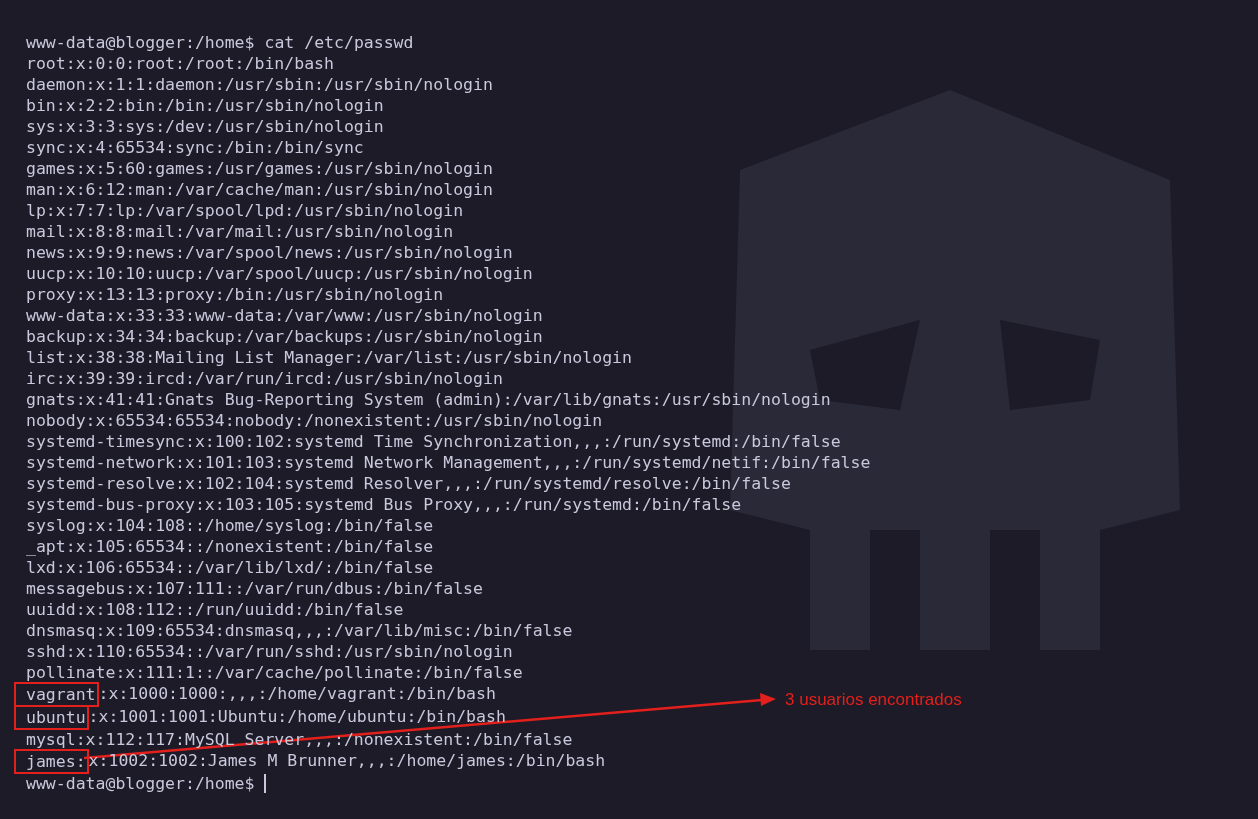 Image resolution: width=1258 pixels, height=819 pixels. I want to click on highlighted-username: ubuntu, so click(51, 717).